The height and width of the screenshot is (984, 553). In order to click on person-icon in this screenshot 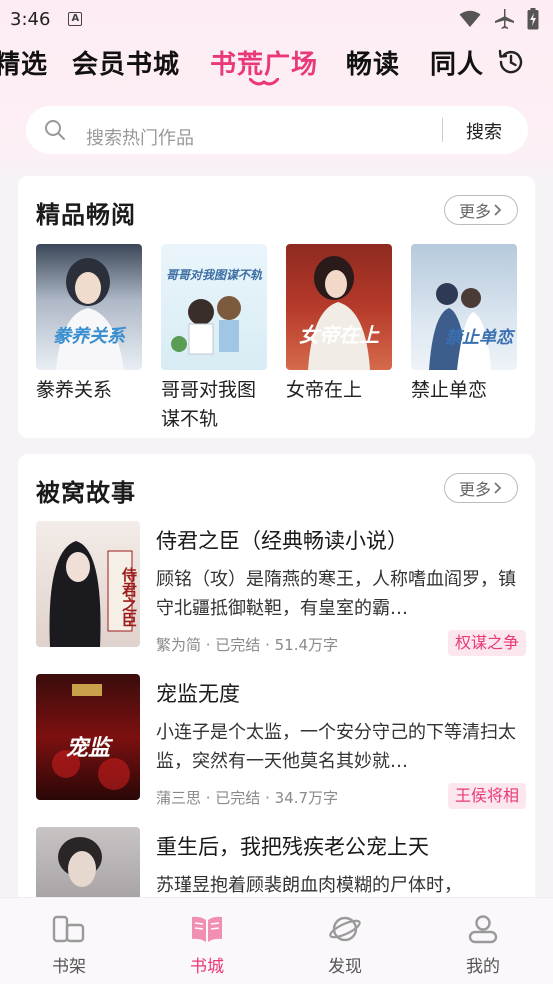, I will do `click(483, 929)`.